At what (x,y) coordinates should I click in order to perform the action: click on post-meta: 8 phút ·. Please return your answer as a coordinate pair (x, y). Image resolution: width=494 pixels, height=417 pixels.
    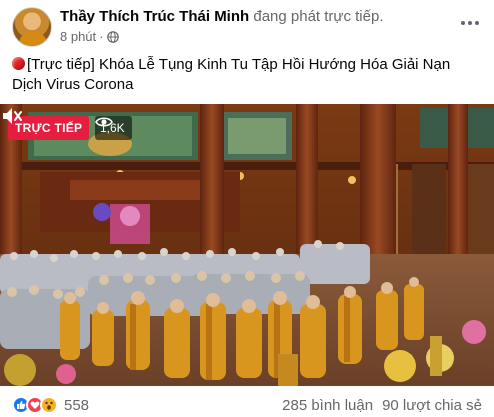
    Looking at the image, I should click on (89, 36).